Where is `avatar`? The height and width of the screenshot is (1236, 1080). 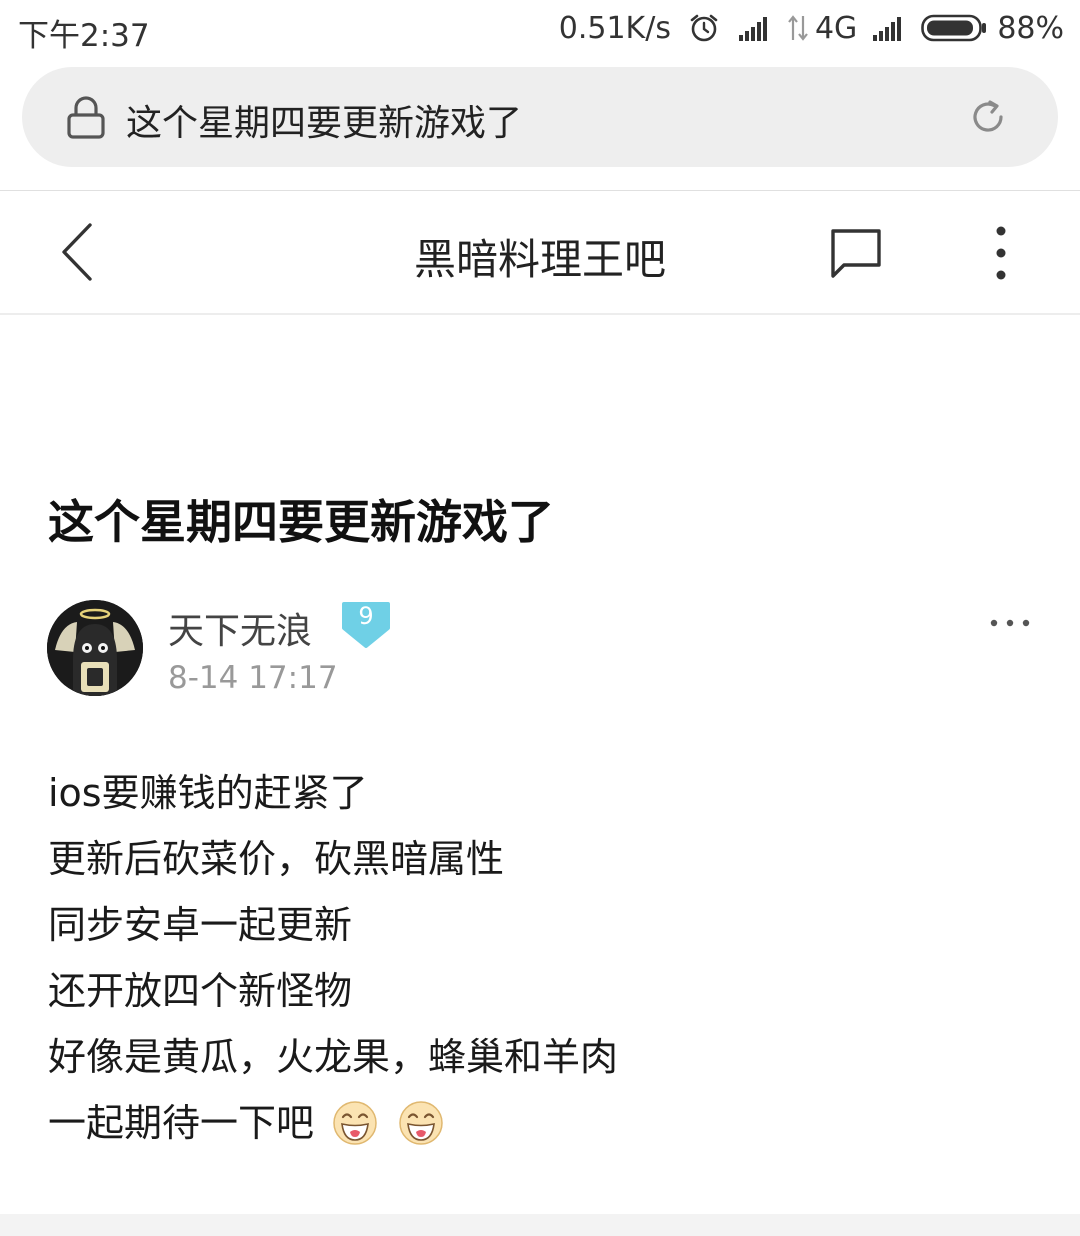
avatar is located at coordinates (95, 648).